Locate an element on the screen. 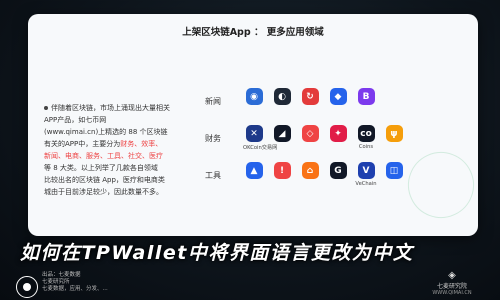 The image size is (500, 300). app-tile: co Coins is located at coordinates (366, 137).